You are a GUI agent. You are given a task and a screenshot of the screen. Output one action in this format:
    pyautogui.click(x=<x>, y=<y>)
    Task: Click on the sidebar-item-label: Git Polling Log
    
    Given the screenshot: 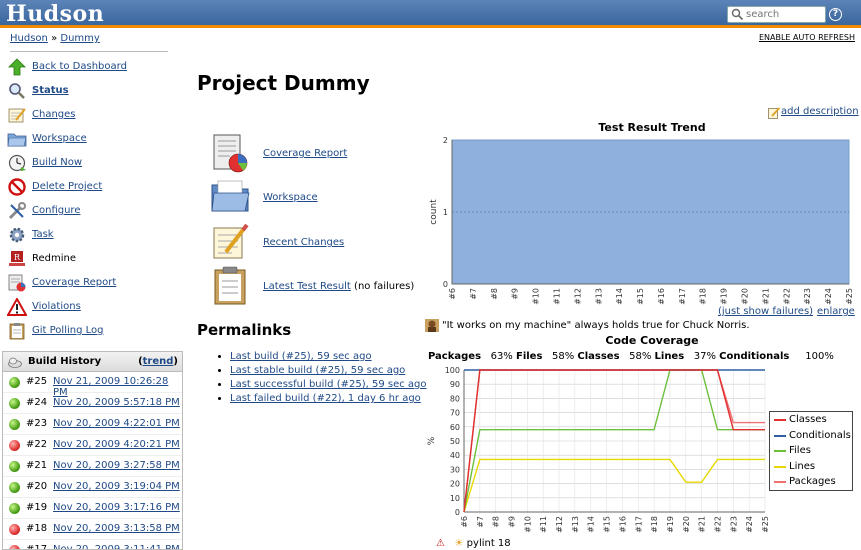 What is the action you would take?
    pyautogui.click(x=67, y=330)
    